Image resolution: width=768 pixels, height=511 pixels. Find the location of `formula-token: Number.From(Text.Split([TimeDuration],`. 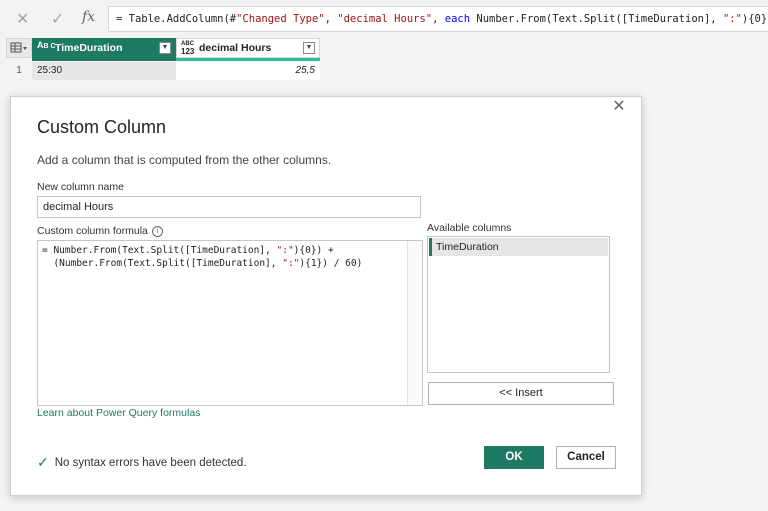

formula-token: Number.From(Text.Split([TimeDuration], is located at coordinates (596, 19).